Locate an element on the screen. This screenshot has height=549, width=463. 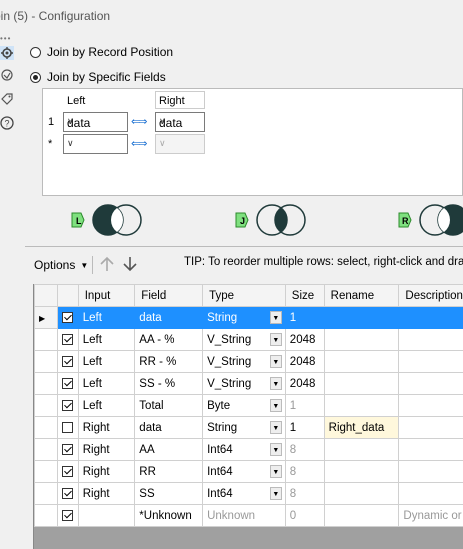
table-row: Right RR Int64 ▼ 8 is located at coordinates (248, 471).